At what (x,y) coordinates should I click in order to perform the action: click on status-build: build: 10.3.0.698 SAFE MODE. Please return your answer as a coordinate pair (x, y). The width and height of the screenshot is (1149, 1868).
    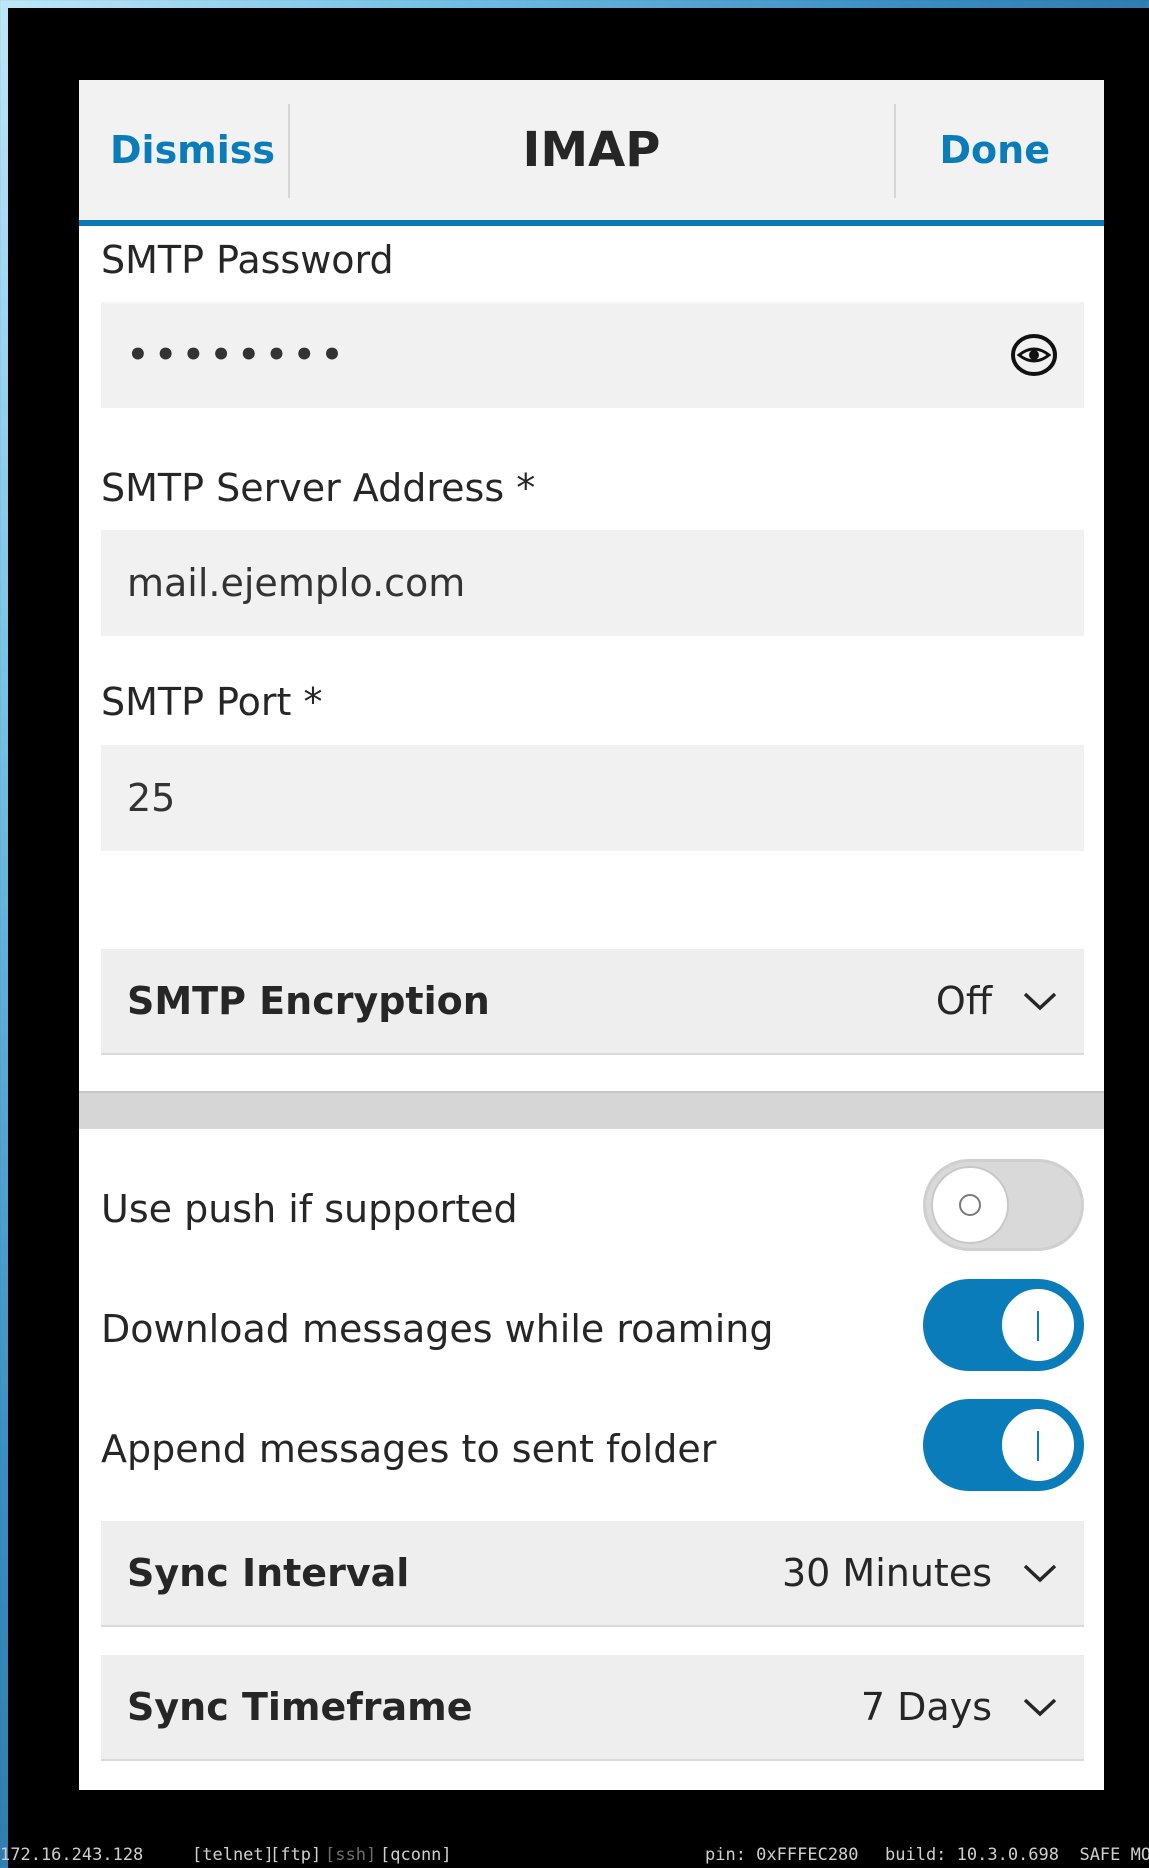
    Looking at the image, I should click on (1017, 1855).